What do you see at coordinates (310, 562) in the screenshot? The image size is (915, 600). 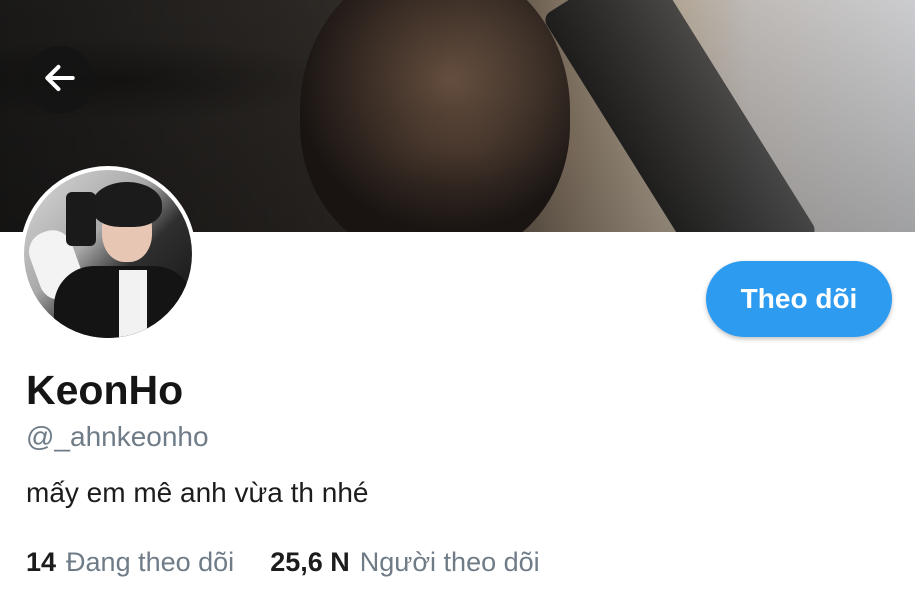 I see `followers-count: 25,6 N` at bounding box center [310, 562].